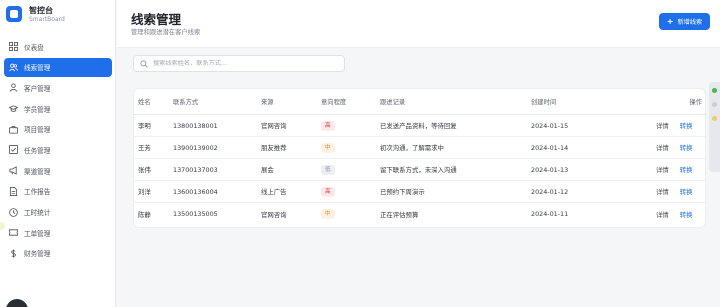  Describe the element at coordinates (399, 214) in the screenshot. I see `lead-follow-up: 正在评估预算` at that location.